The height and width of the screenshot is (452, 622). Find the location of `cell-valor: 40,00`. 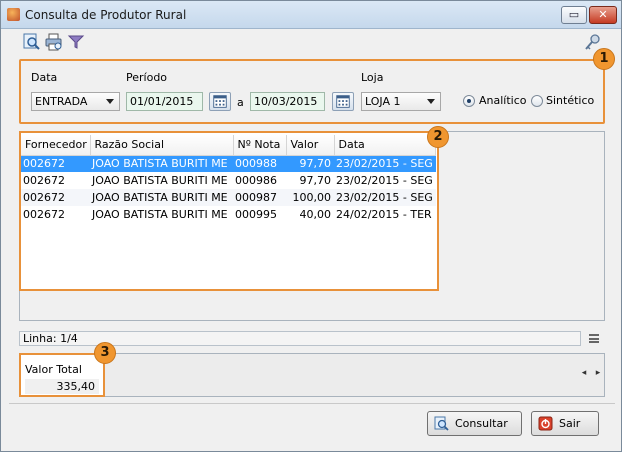

cell-valor: 40,00 is located at coordinates (315, 214).